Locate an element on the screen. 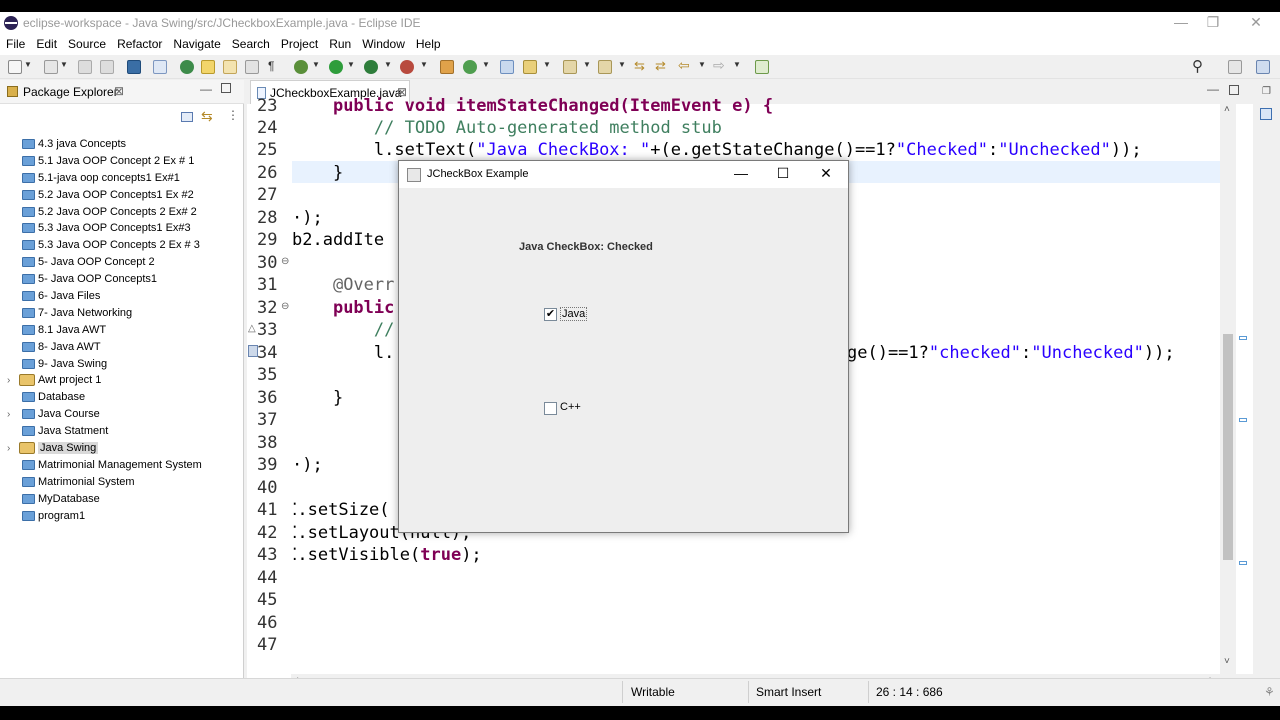  dialog-close-button: ✕ is located at coordinates (826, 173).